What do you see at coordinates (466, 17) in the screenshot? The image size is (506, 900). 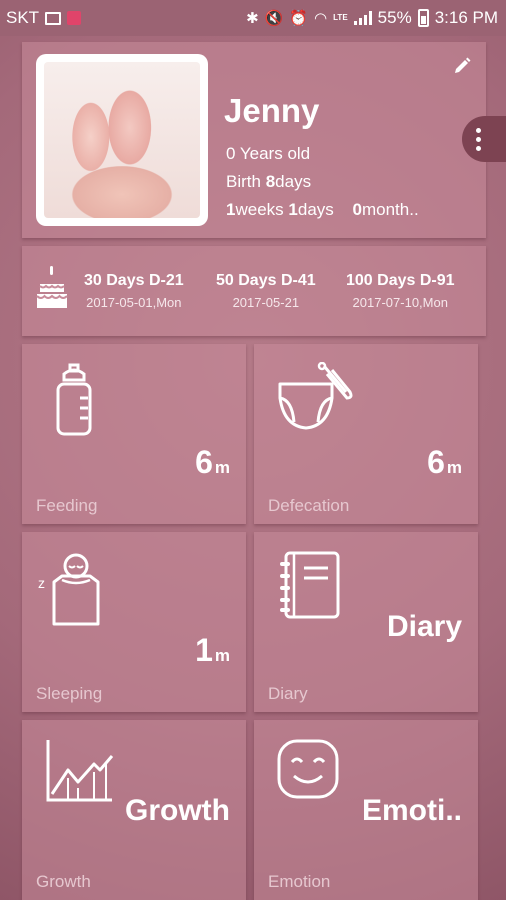 I see `clock: 3:16 PM` at bounding box center [466, 17].